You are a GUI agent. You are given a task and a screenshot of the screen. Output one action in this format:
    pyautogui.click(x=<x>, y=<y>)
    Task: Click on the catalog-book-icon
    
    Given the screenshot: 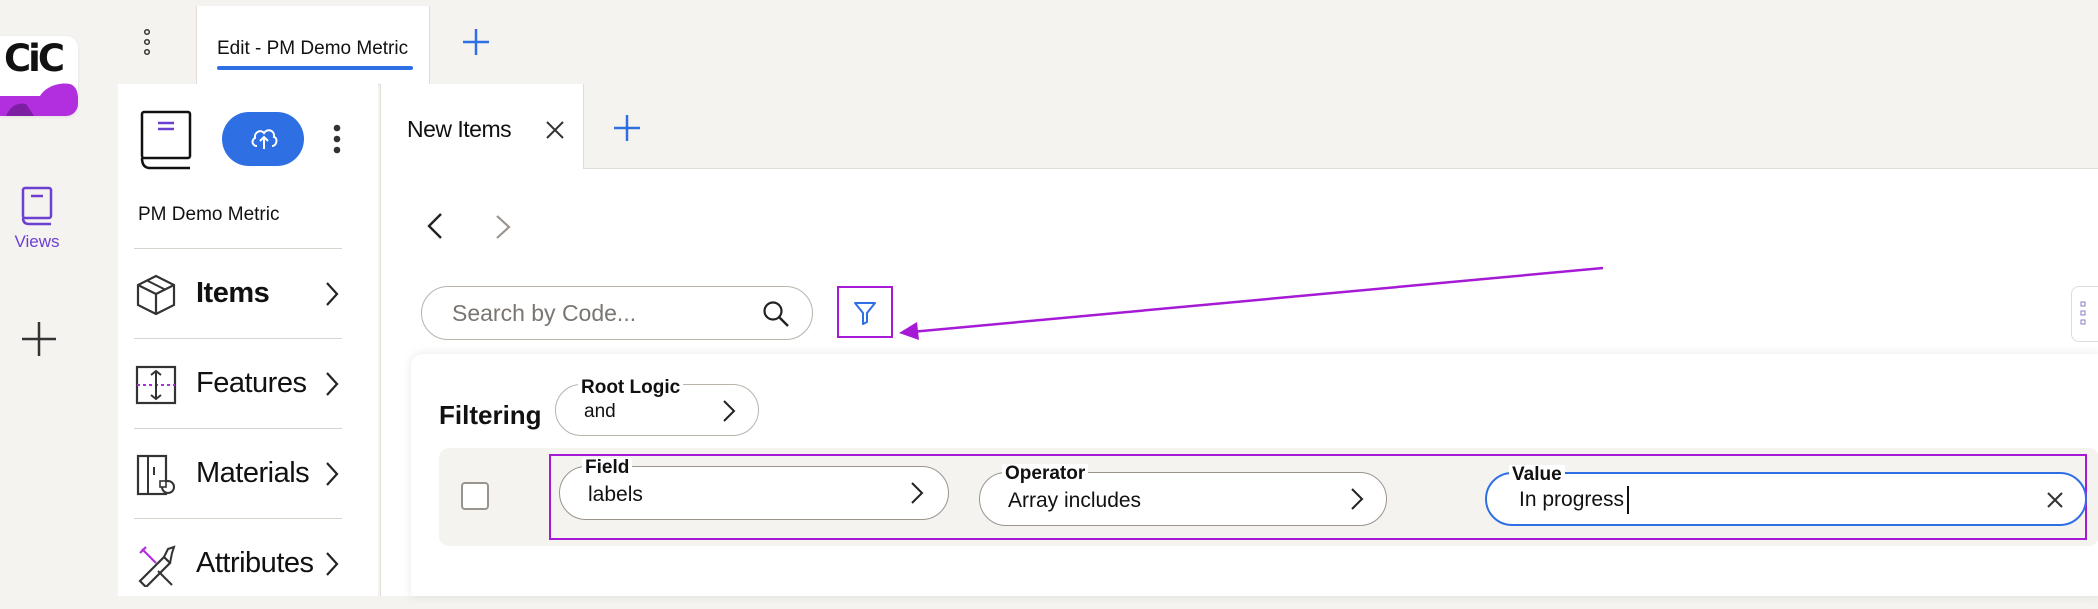 What is the action you would take?
    pyautogui.click(x=166, y=141)
    